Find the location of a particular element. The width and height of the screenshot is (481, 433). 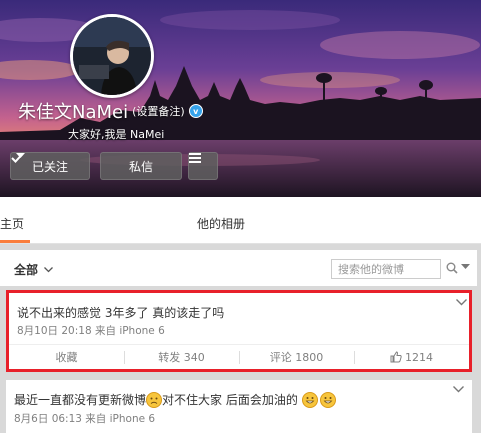

search-options-caret-icon is located at coordinates (465, 267).